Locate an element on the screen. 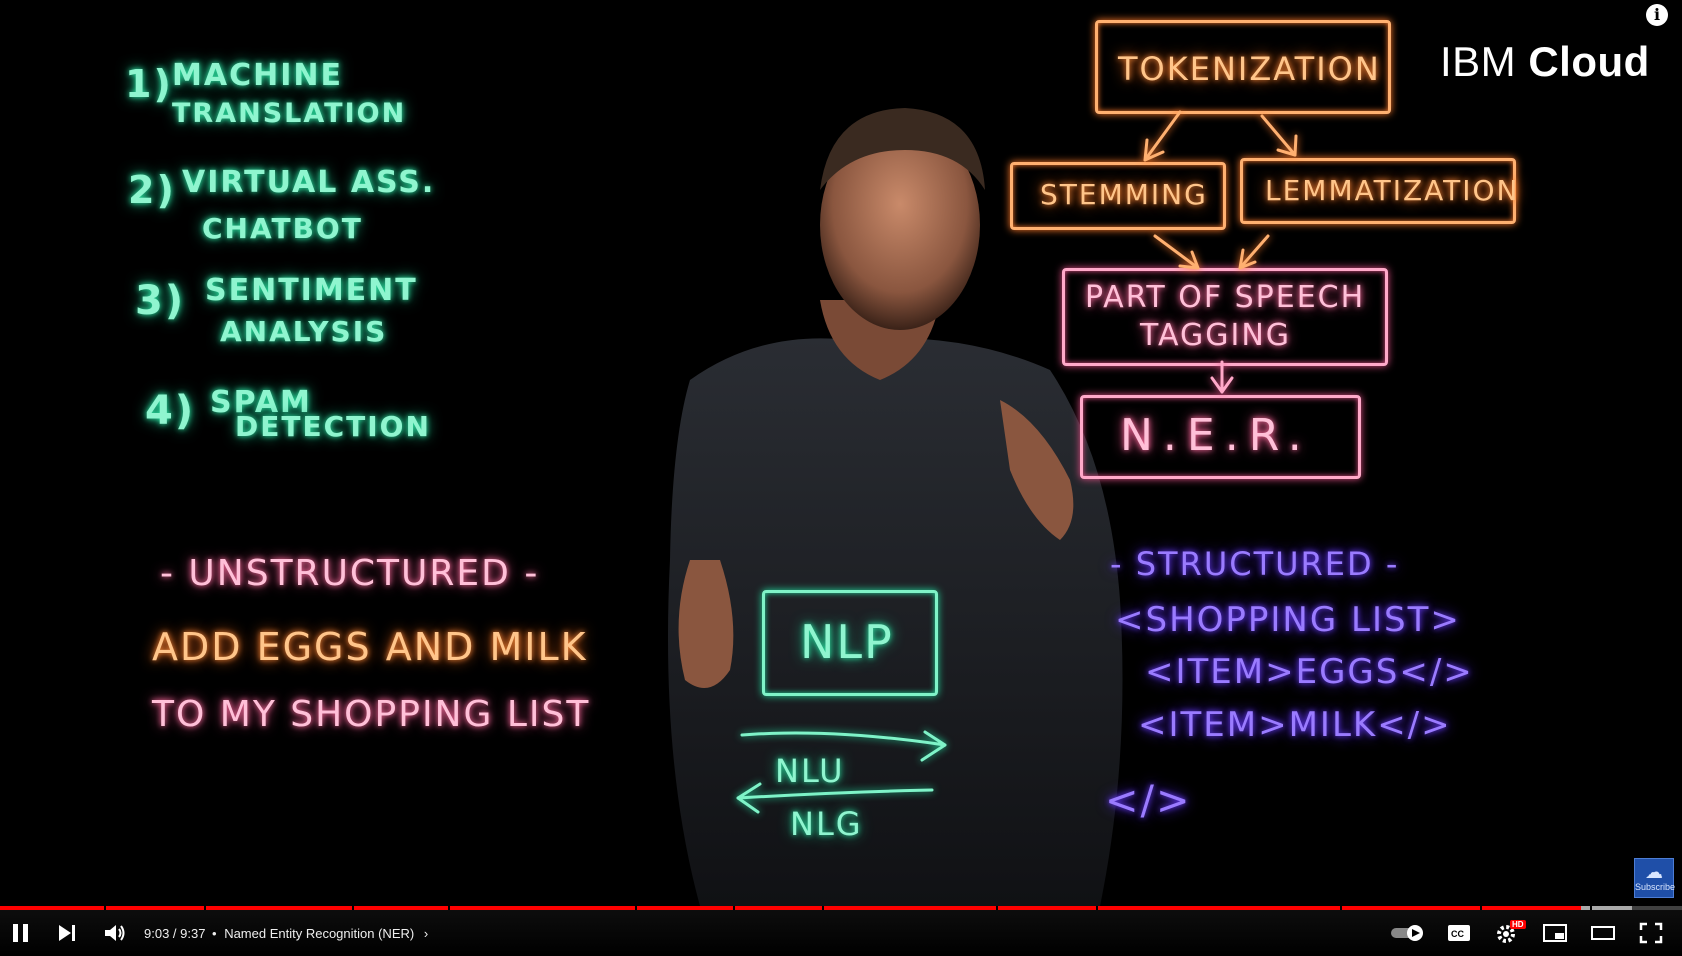 The height and width of the screenshot is (956, 1682). captions-button: CC is located at coordinates (1459, 933).